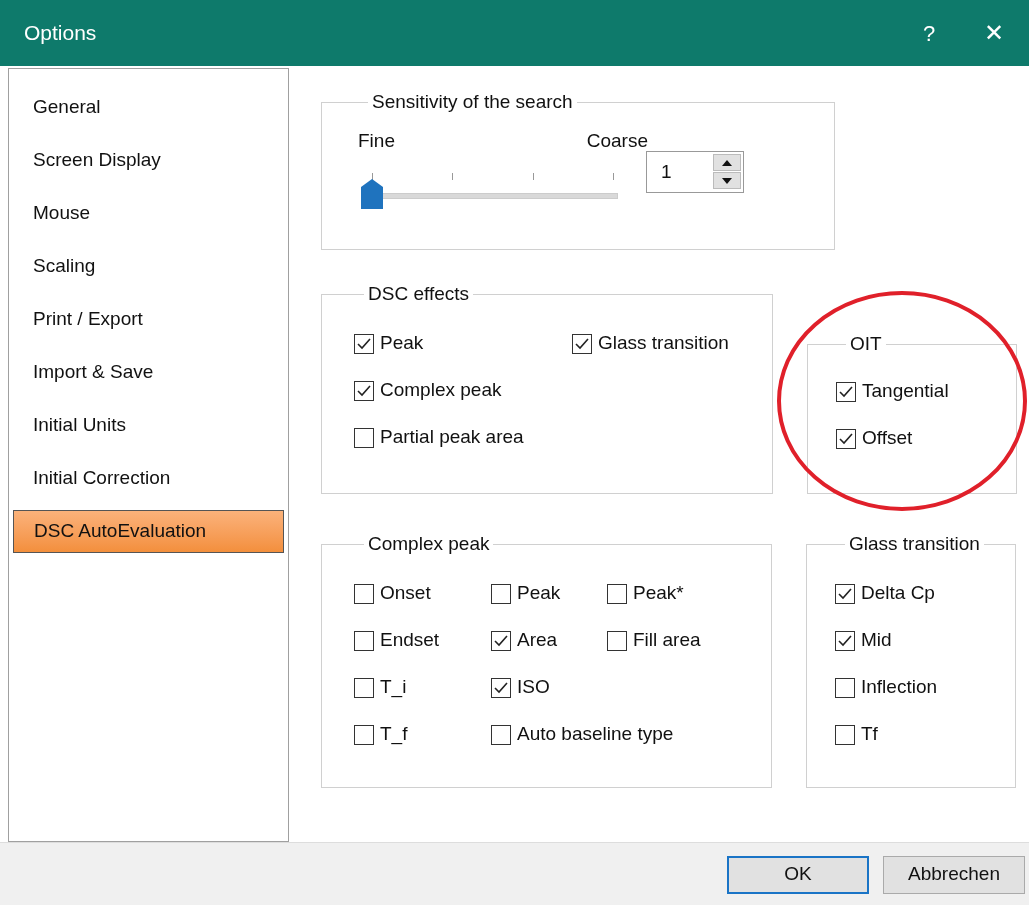 The image size is (1029, 905). I want to click on sidebar-item: Initial Units, so click(148, 425).